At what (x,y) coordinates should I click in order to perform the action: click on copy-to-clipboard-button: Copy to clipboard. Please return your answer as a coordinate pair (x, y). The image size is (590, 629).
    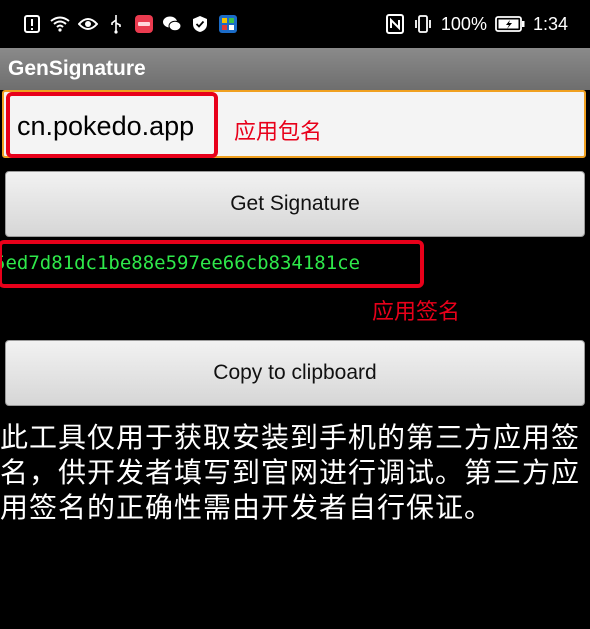
    Looking at the image, I should click on (295, 373).